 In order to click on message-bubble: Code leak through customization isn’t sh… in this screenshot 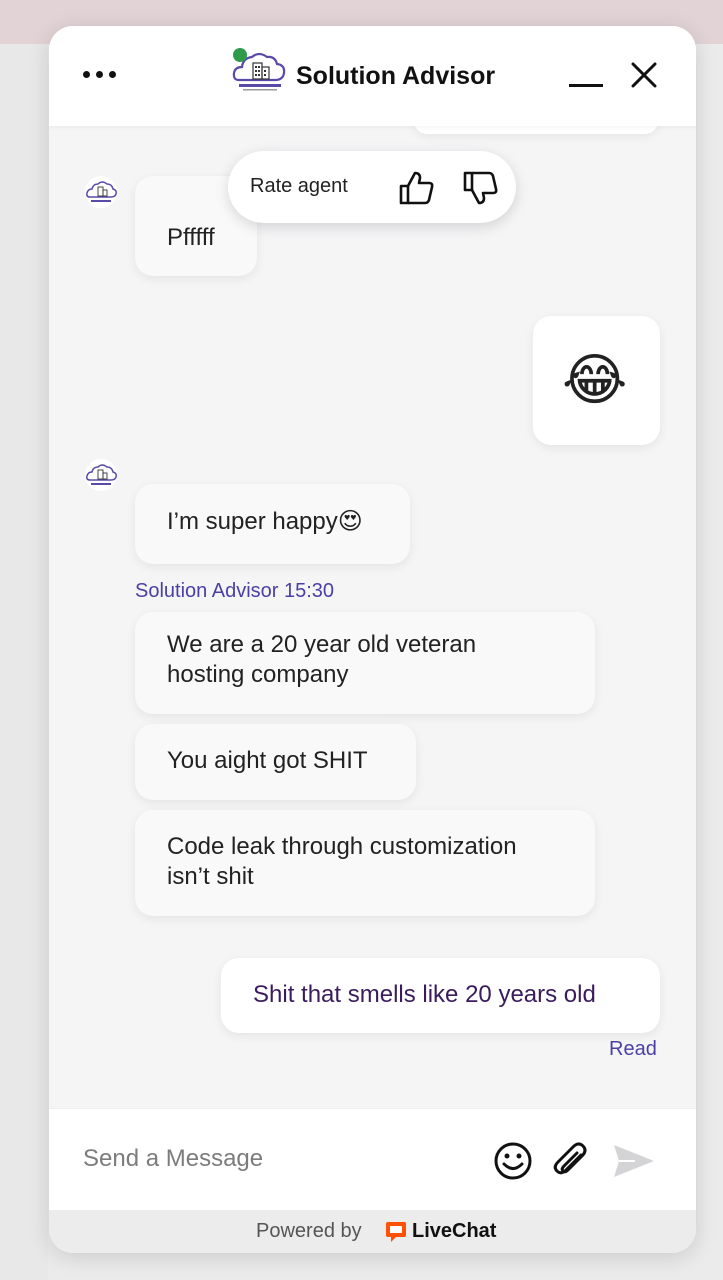, I will do `click(365, 863)`.